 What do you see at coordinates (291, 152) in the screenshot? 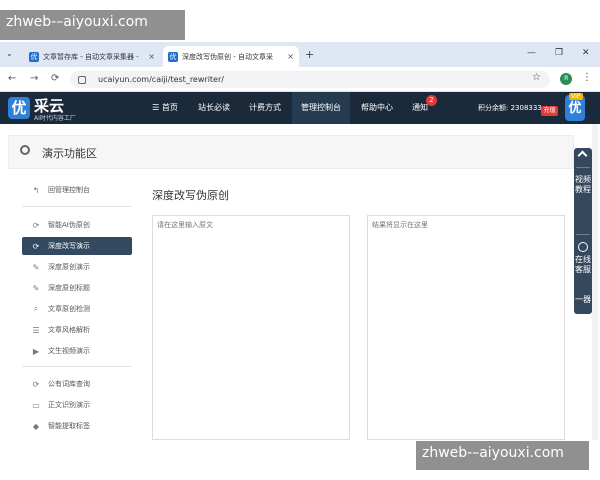
I see `demo-area-header: 演示功能区` at bounding box center [291, 152].